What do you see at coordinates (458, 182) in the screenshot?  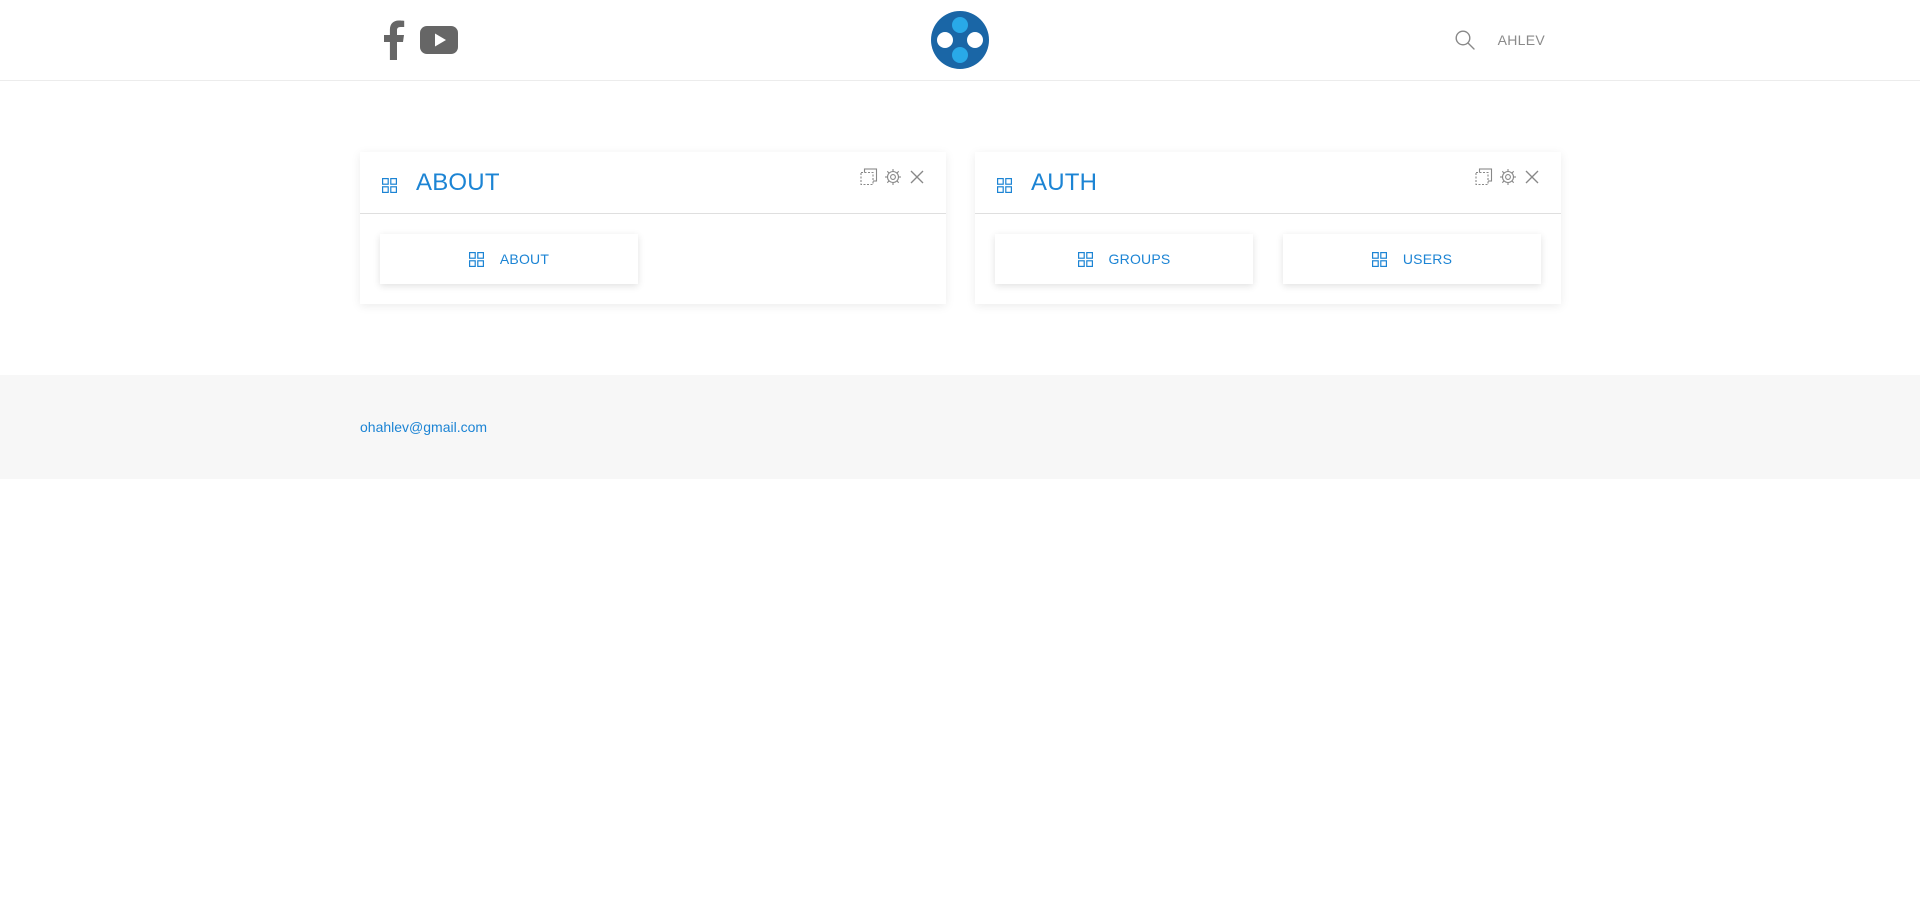 I see `panel-title: ABOUT` at bounding box center [458, 182].